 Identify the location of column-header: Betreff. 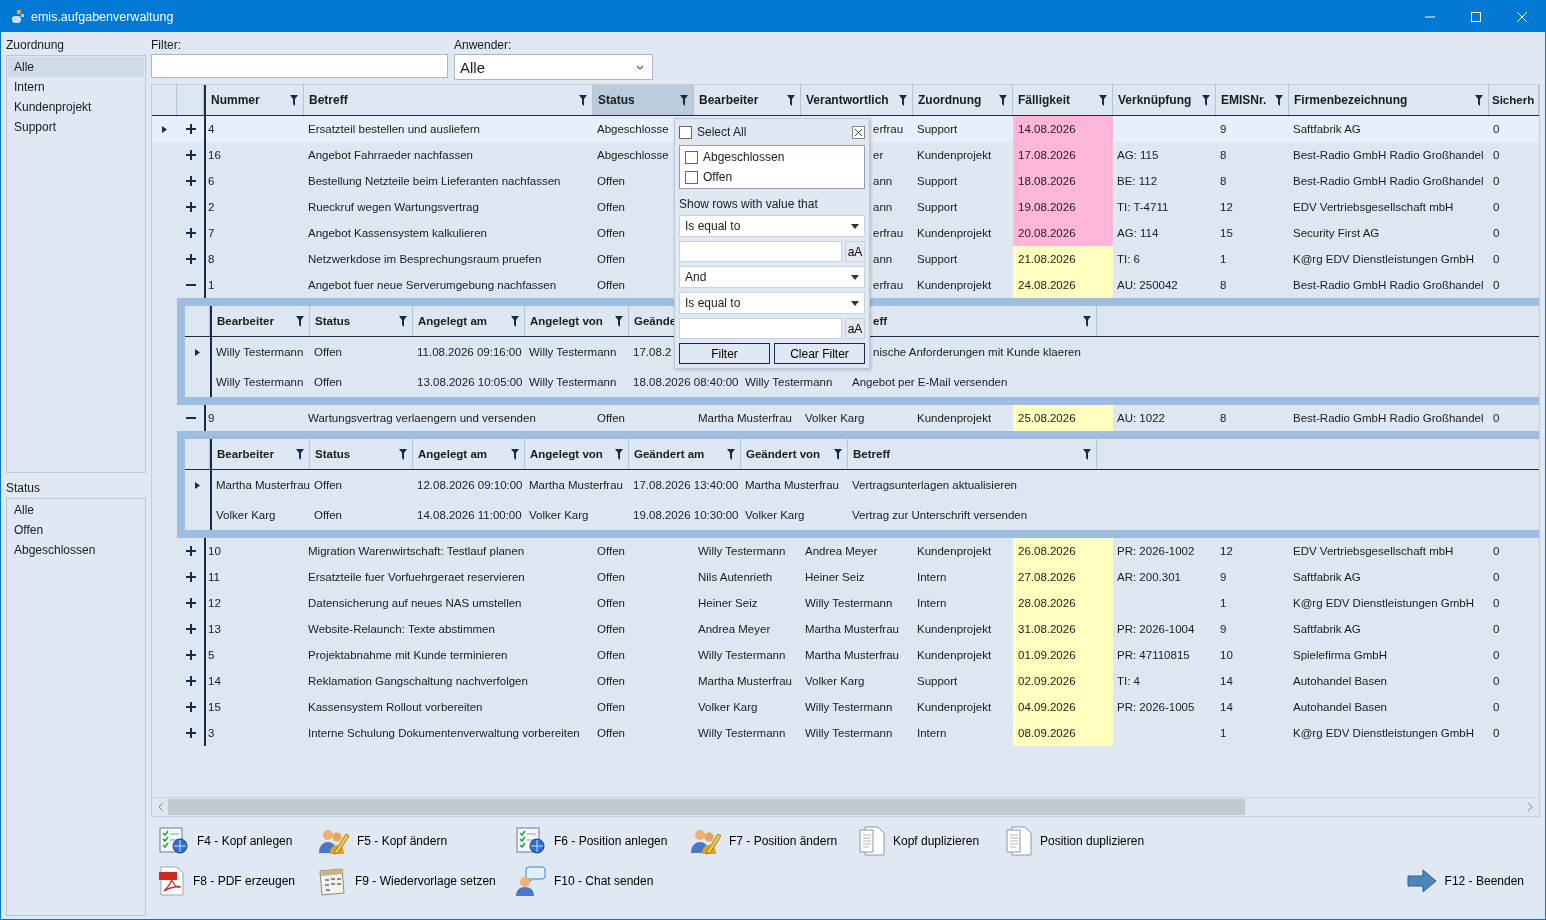
(972, 454).